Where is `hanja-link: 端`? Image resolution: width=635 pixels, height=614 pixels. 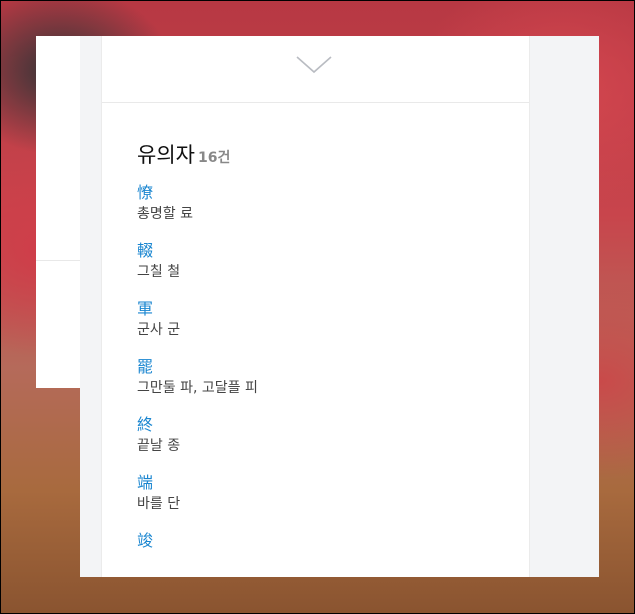
hanja-link: 端 is located at coordinates (333, 483).